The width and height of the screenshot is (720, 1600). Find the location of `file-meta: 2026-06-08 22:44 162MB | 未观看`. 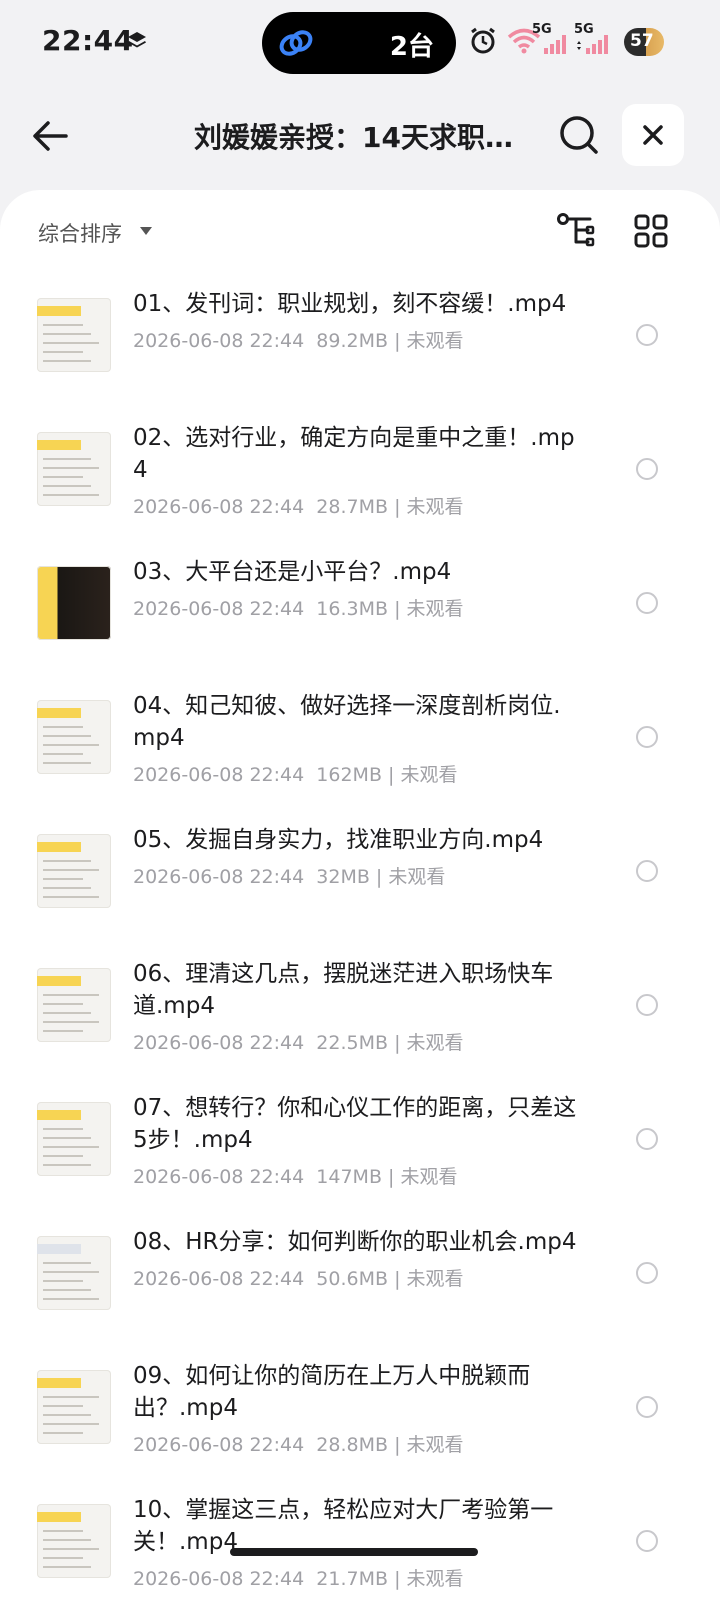

file-meta: 2026-06-08 22:44 162MB | 未观看 is located at coordinates (295, 775).